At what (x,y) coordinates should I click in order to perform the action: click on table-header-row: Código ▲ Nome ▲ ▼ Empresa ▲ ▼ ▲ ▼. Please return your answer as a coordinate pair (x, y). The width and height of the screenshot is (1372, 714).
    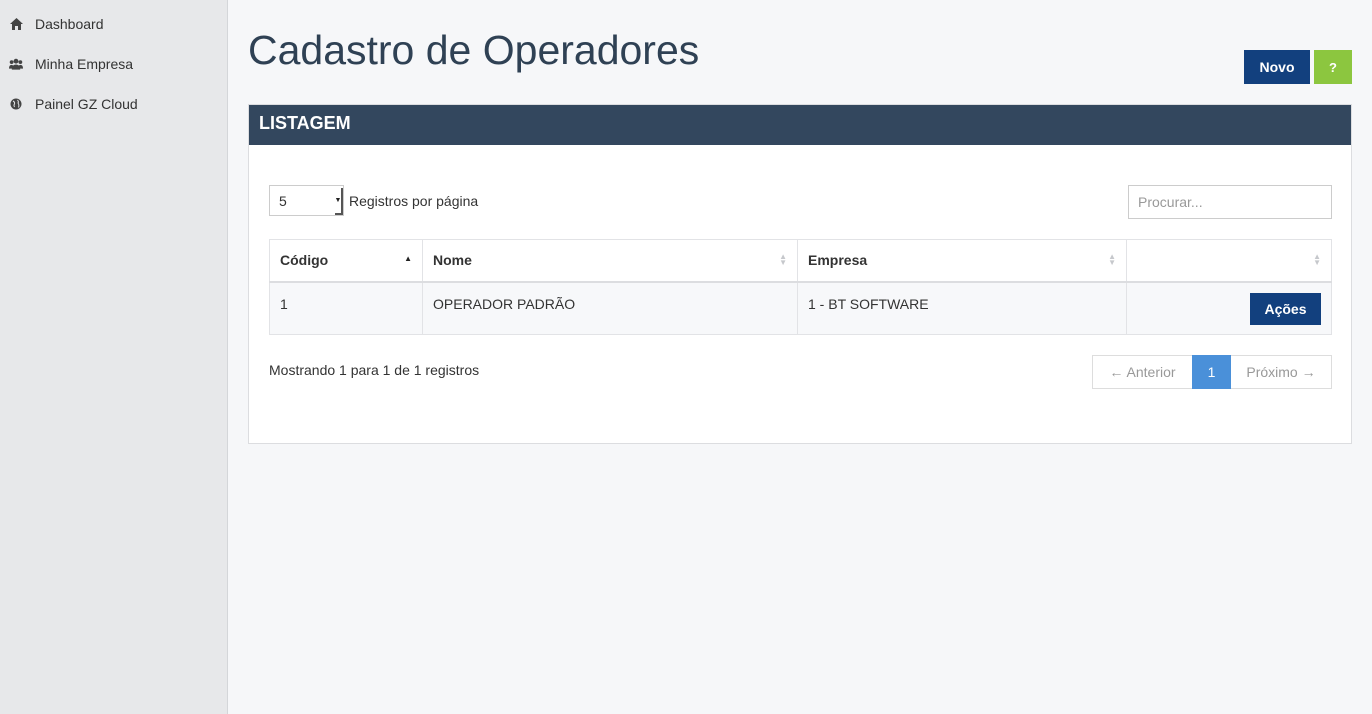
    Looking at the image, I should click on (800, 261).